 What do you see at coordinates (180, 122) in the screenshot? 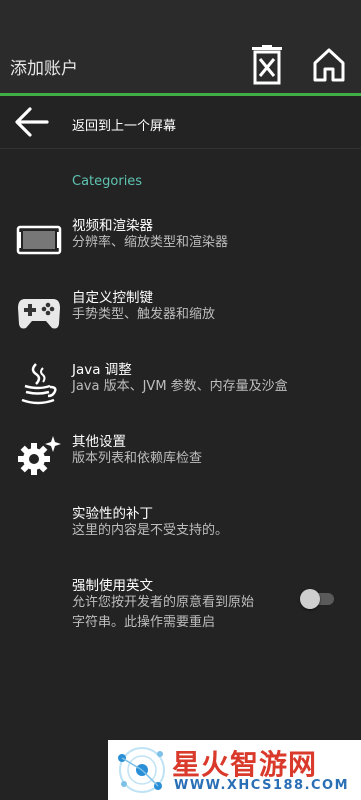
I see `back-button: 返回到上一个屏幕` at bounding box center [180, 122].